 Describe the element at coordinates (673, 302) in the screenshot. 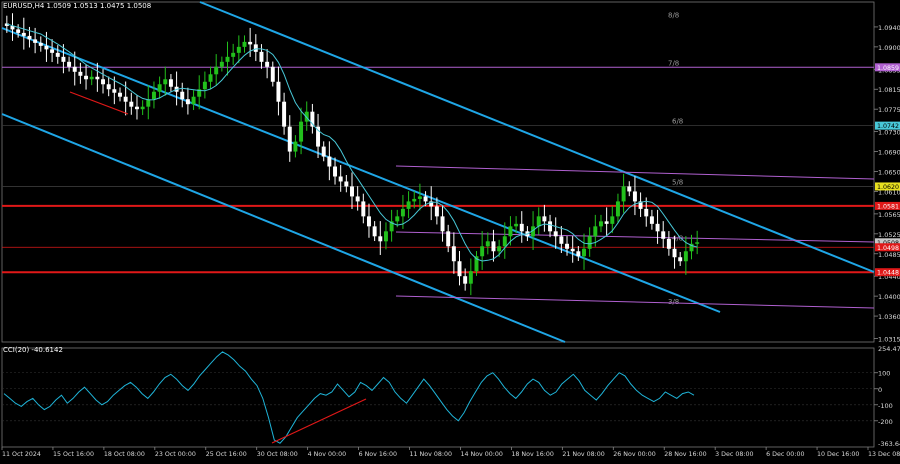

I see `murray-label: 3/8` at that location.